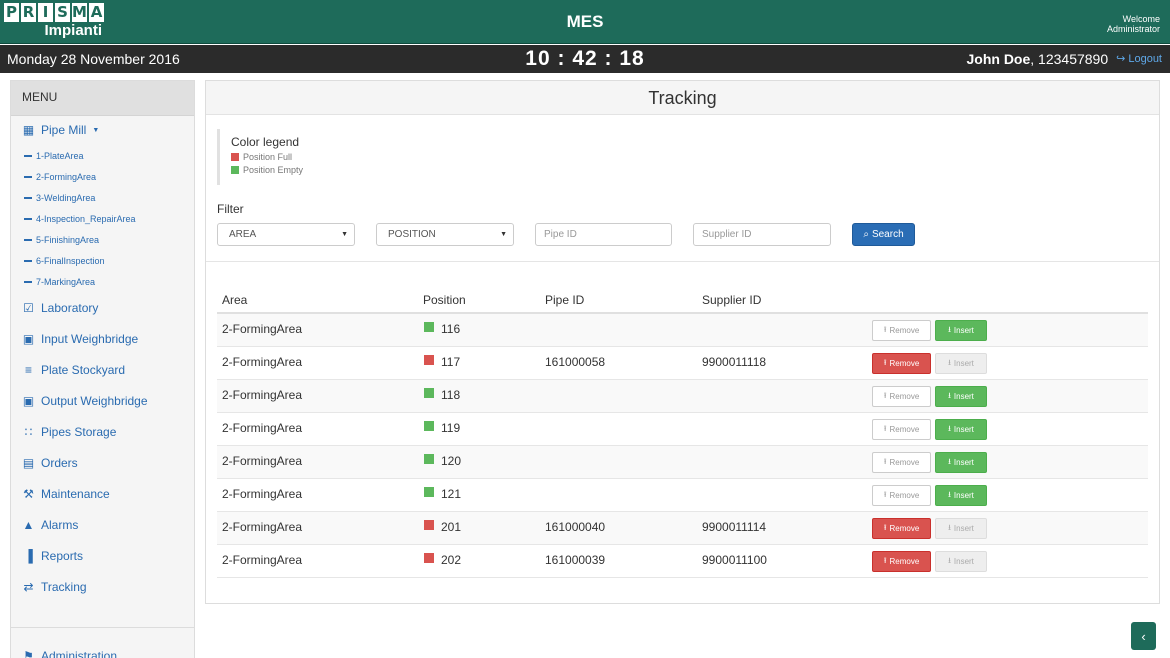 Image resolution: width=1170 pixels, height=658 pixels. I want to click on search-button: ⌕ Search, so click(883, 234).